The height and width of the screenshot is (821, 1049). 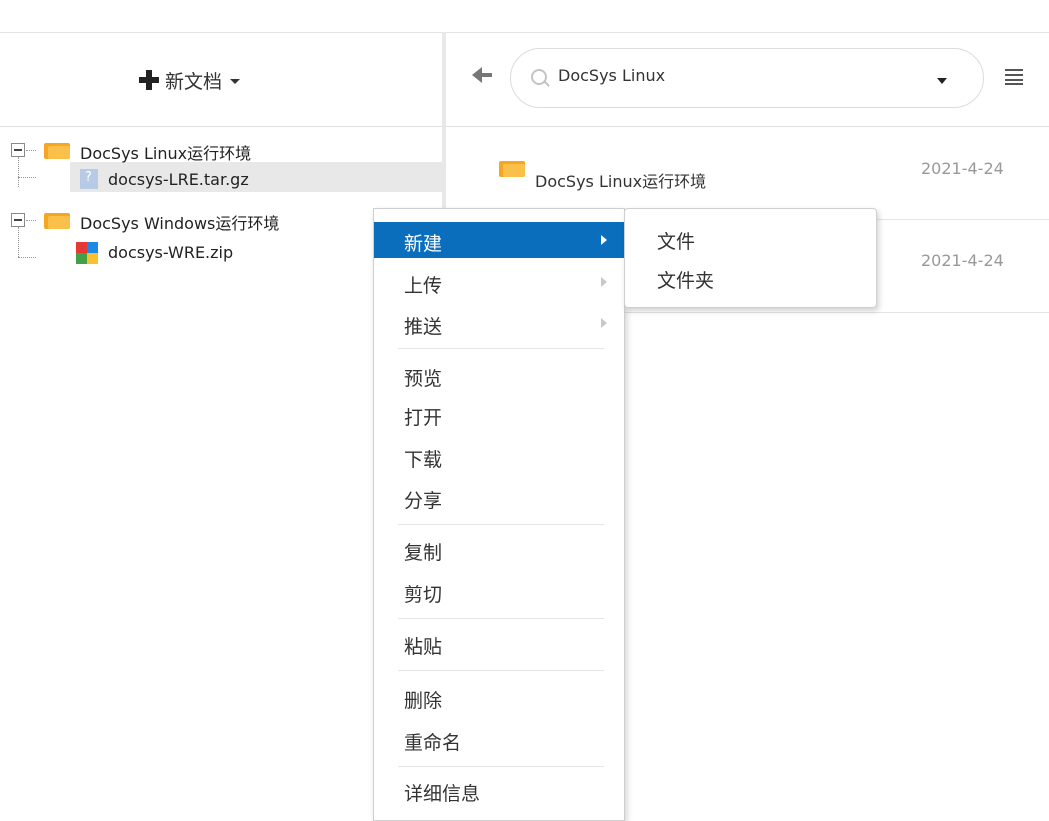 What do you see at coordinates (423, 244) in the screenshot?
I see `menu-item-label: 新建` at bounding box center [423, 244].